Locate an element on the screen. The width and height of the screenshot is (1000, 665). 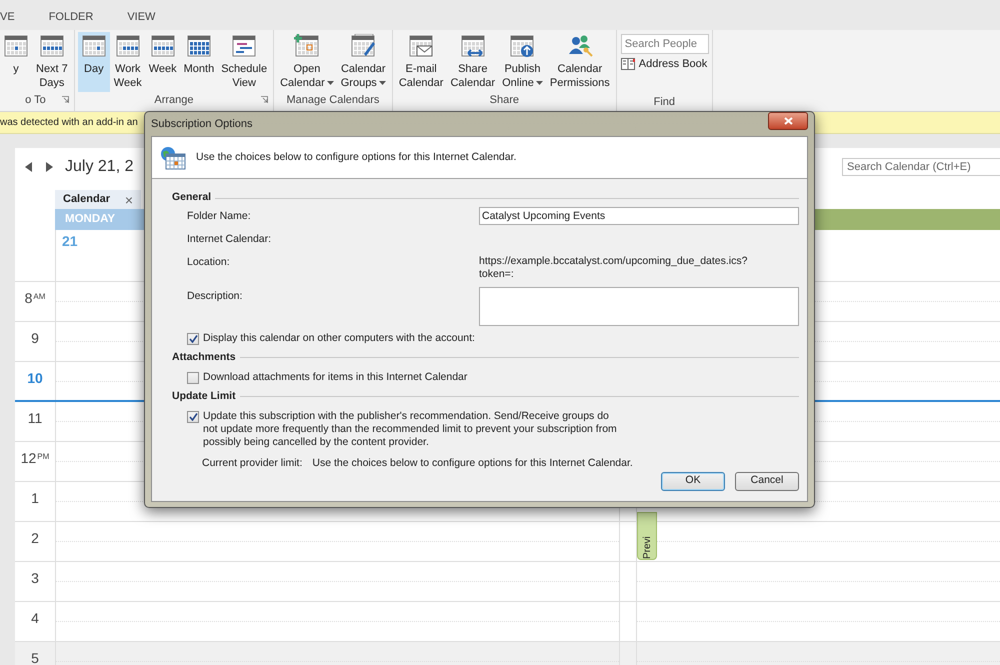
hour-label: 11 is located at coordinates (35, 418).